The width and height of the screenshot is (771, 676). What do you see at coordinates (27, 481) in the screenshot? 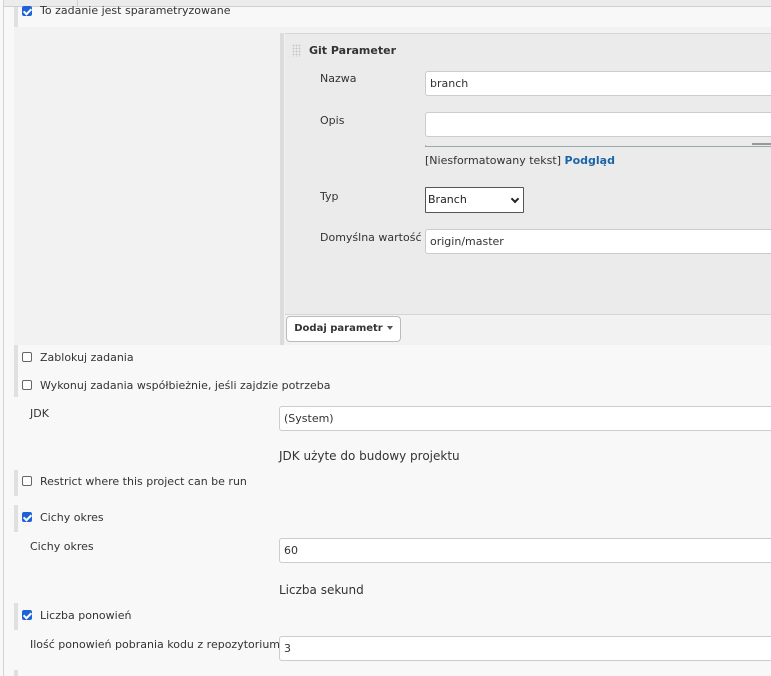
I see `restrict-checkbox` at bounding box center [27, 481].